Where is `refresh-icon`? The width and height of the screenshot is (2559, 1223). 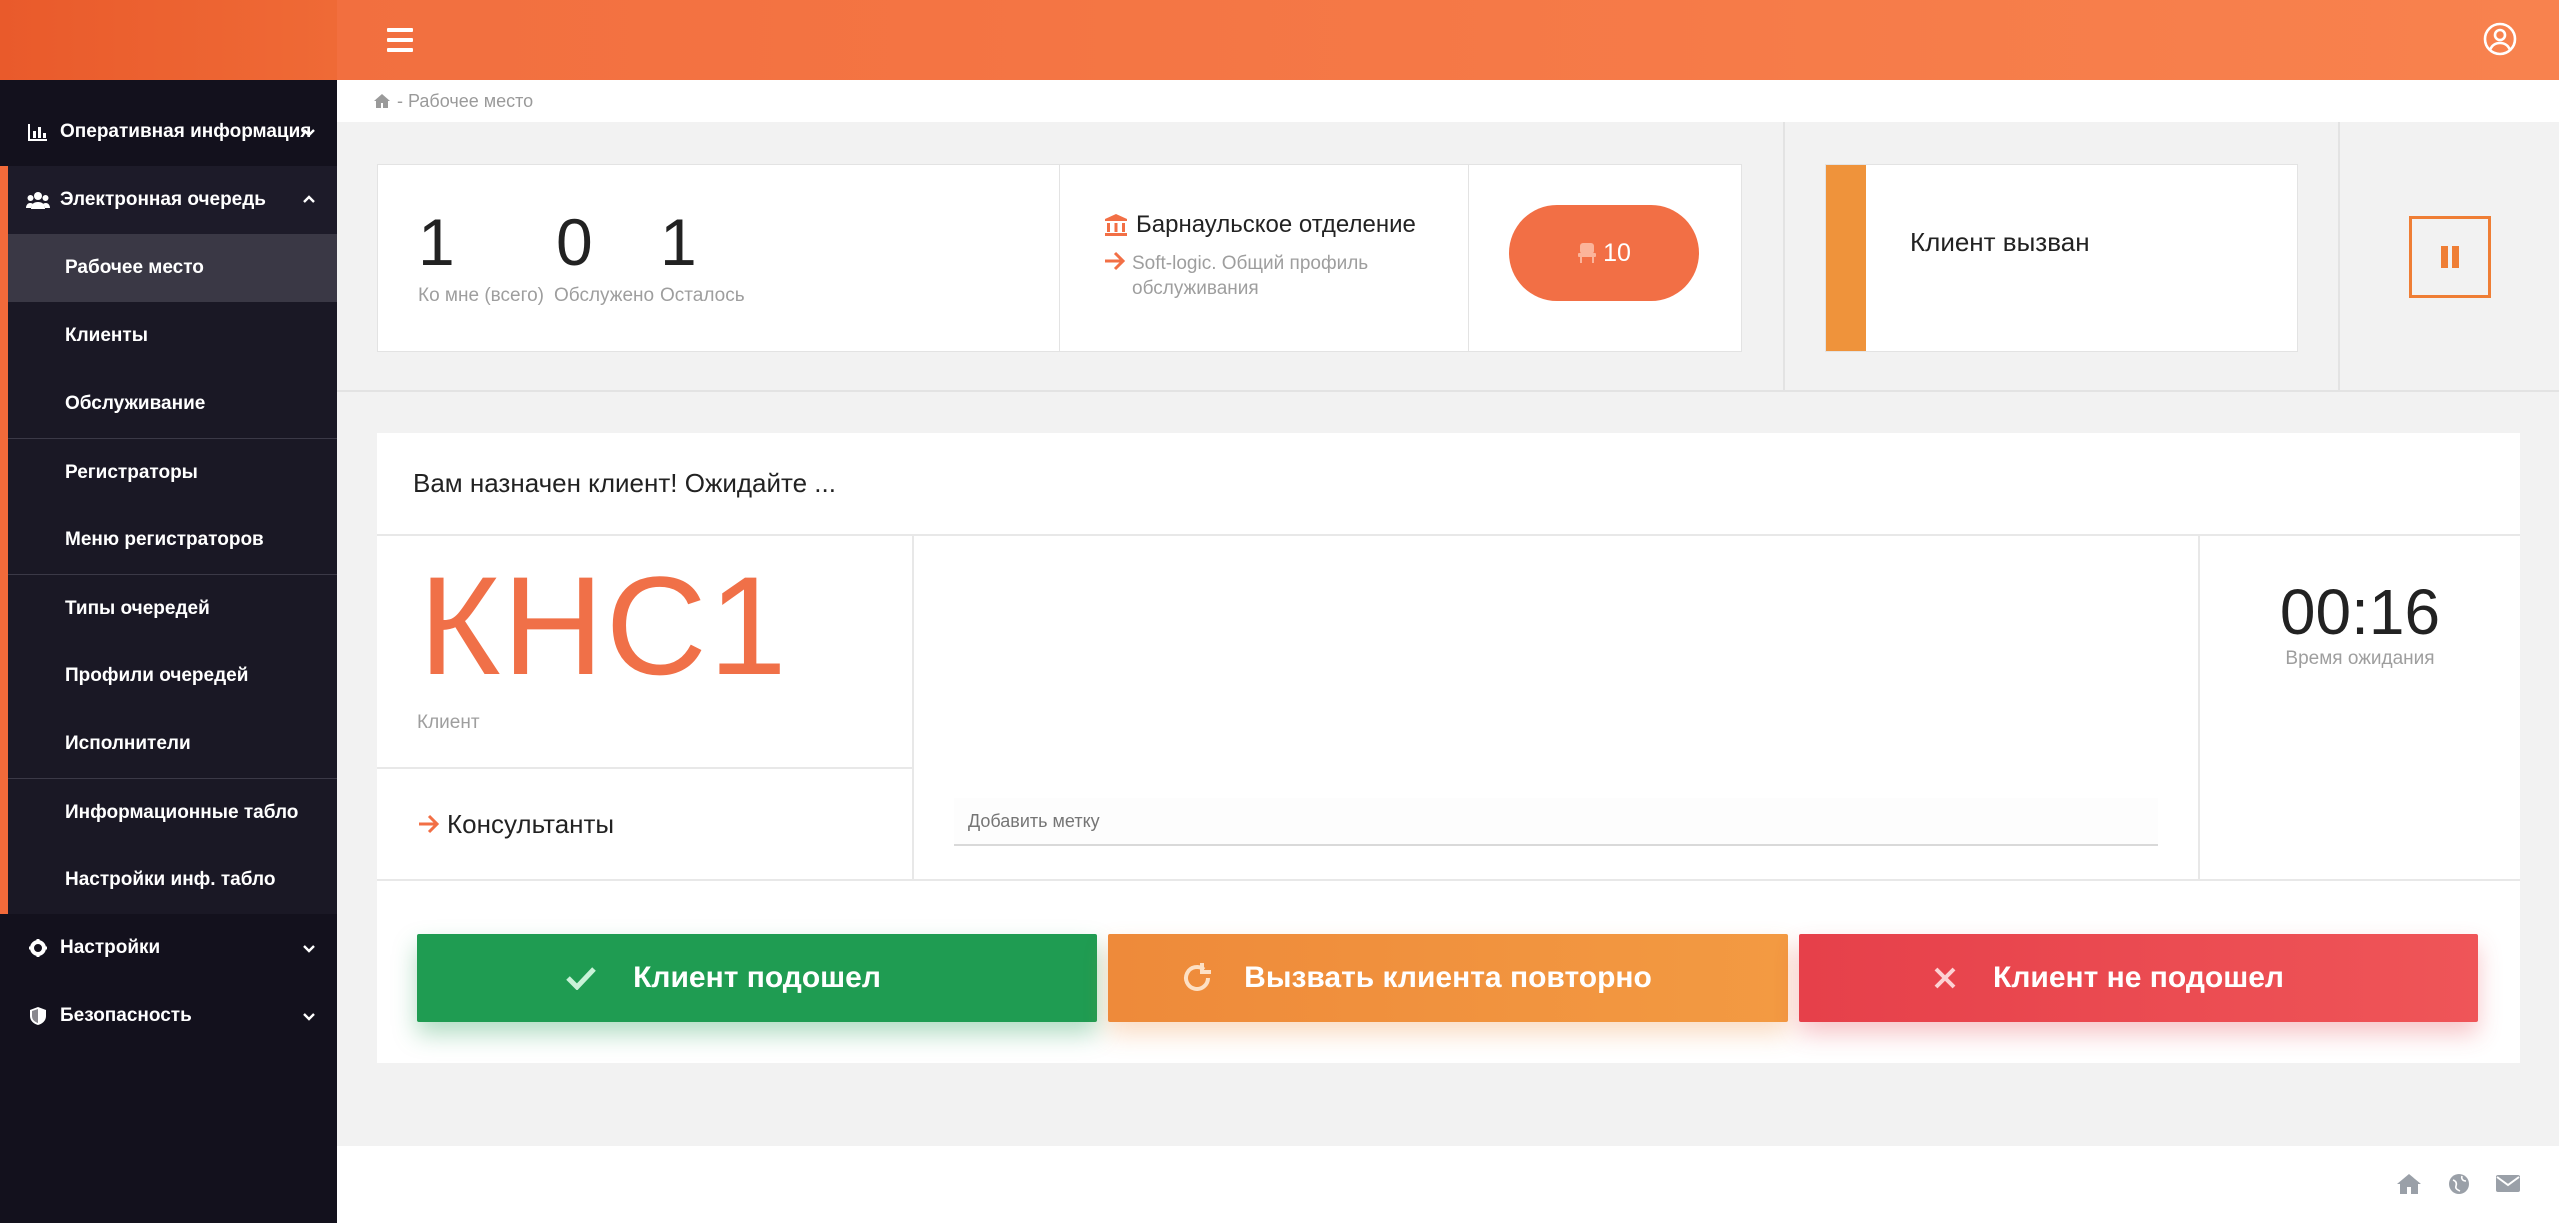 refresh-icon is located at coordinates (1197, 977).